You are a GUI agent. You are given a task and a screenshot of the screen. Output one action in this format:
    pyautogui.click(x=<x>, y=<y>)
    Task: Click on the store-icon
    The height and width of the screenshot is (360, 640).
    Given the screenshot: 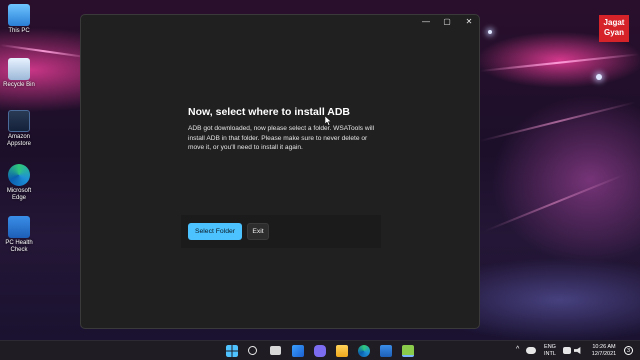 What is the action you would take?
    pyautogui.click(x=386, y=351)
    